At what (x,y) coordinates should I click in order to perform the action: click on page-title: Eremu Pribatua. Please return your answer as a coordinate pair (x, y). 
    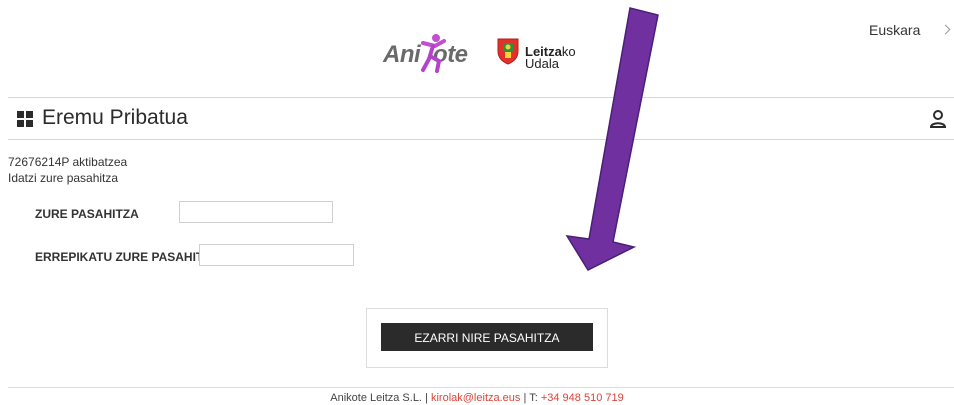
    Looking at the image, I should click on (115, 117).